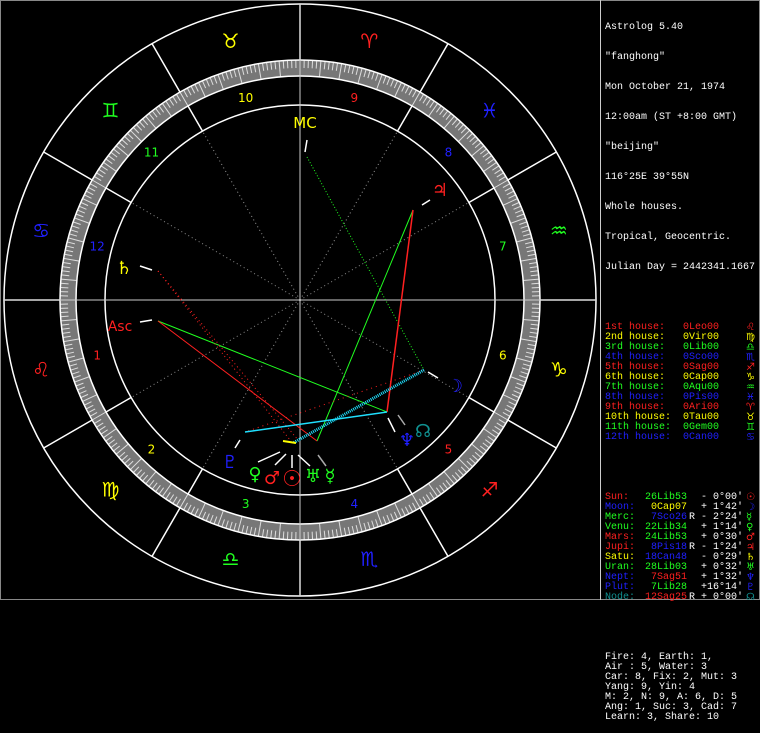  What do you see at coordinates (455, 386) in the screenshot?
I see `moon-glyph-icon: ☽` at bounding box center [455, 386].